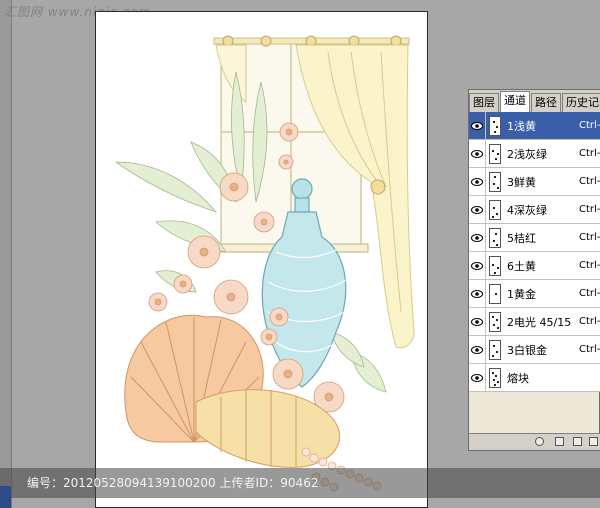 Image resolution: width=600 pixels, height=508 pixels. I want to click on channel-row: 4深灰绿 Ctrl-, so click(534, 210).